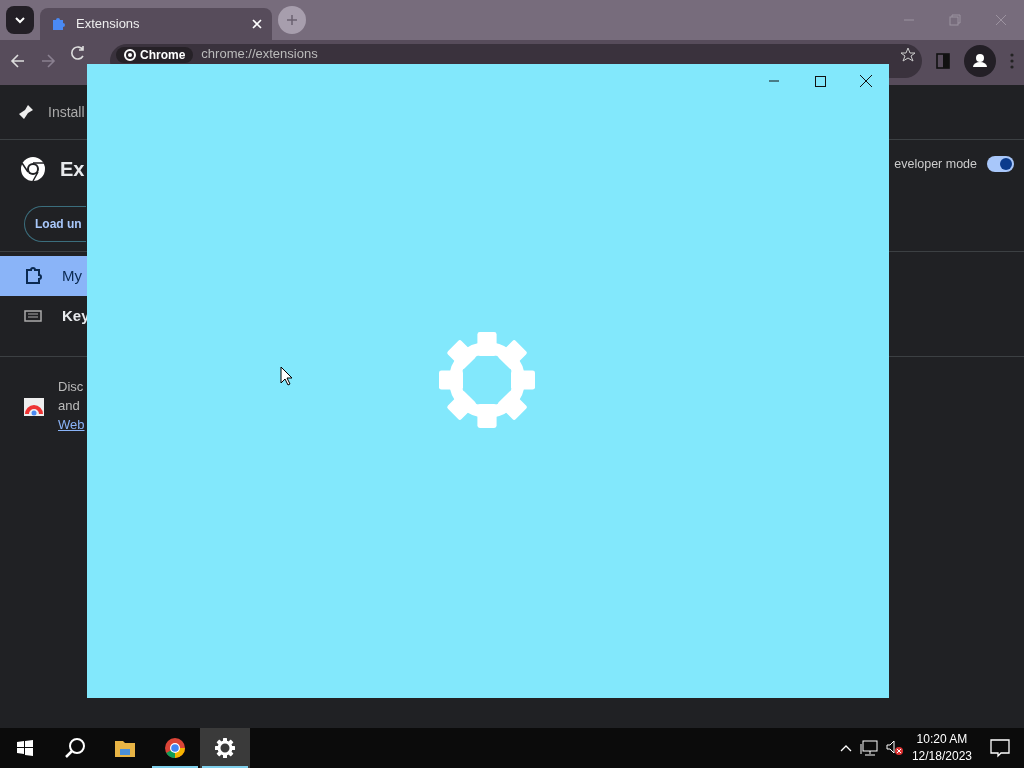 The width and height of the screenshot is (1024, 768). What do you see at coordinates (71, 424) in the screenshot?
I see `web-store-link: Web` at bounding box center [71, 424].